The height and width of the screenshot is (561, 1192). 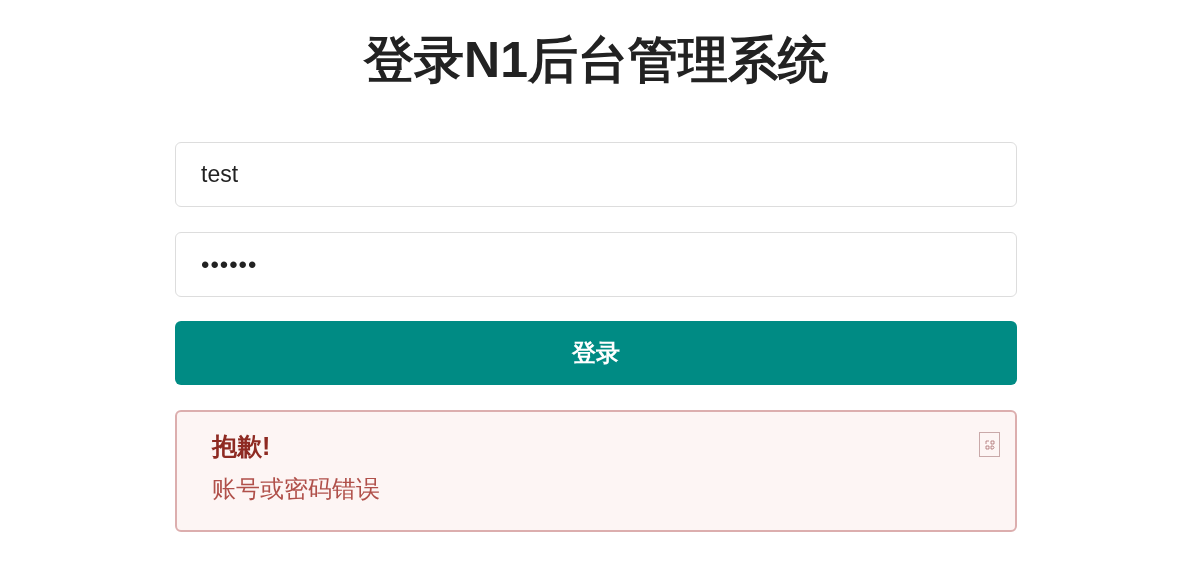 What do you see at coordinates (596, 174) in the screenshot?
I see `username-field: test` at bounding box center [596, 174].